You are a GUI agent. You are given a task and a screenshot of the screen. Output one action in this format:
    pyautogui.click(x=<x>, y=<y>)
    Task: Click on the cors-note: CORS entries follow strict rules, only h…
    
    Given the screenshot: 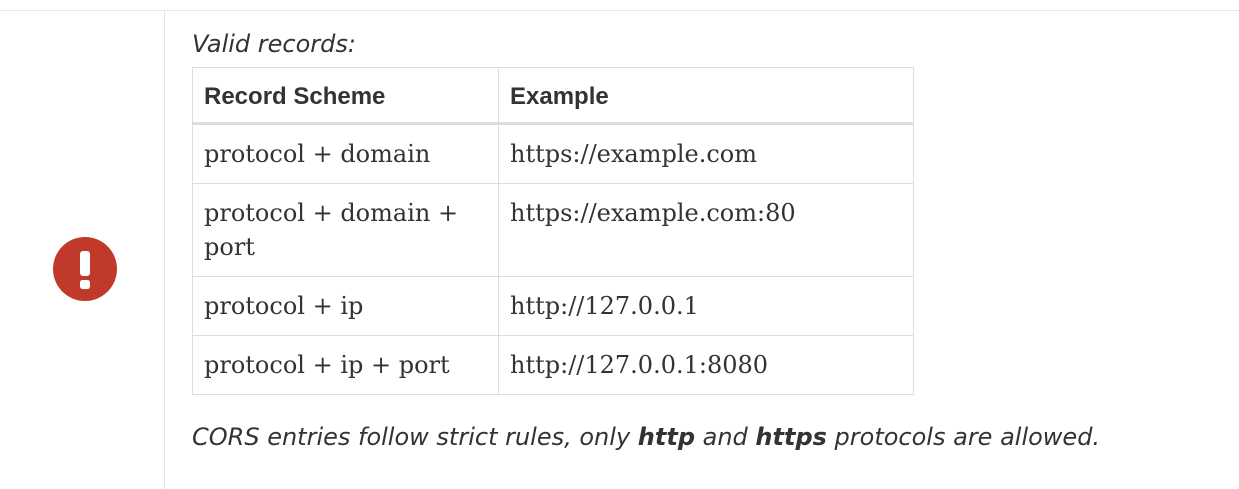 What is the action you would take?
    pyautogui.click(x=707, y=437)
    